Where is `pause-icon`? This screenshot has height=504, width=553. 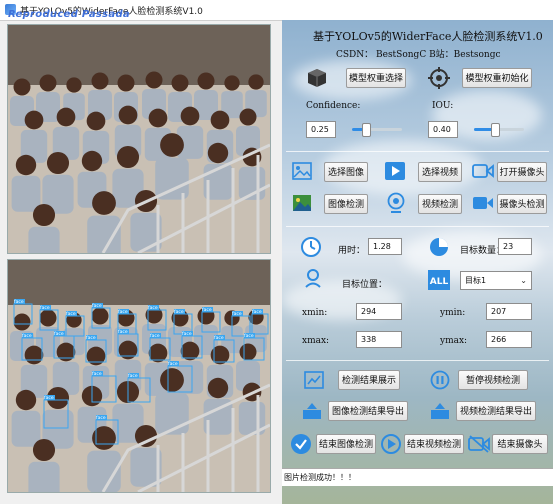 pause-icon is located at coordinates (440, 380).